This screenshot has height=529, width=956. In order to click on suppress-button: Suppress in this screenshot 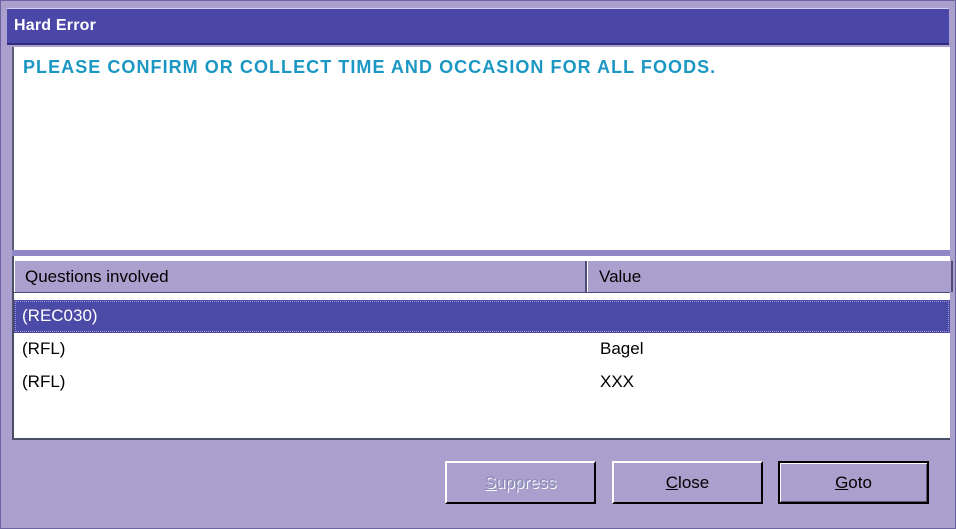, I will do `click(520, 482)`.